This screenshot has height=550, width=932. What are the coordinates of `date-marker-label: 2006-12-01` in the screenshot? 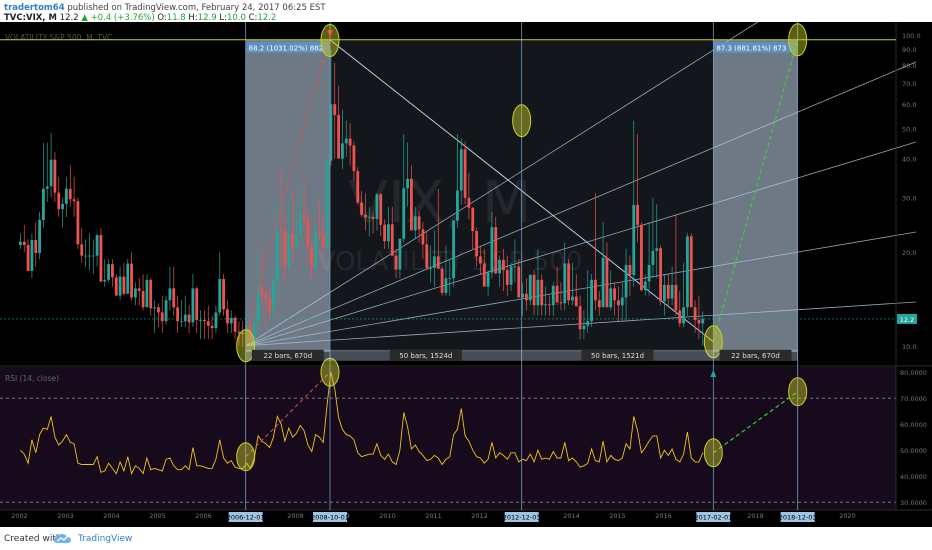 It's located at (246, 518).